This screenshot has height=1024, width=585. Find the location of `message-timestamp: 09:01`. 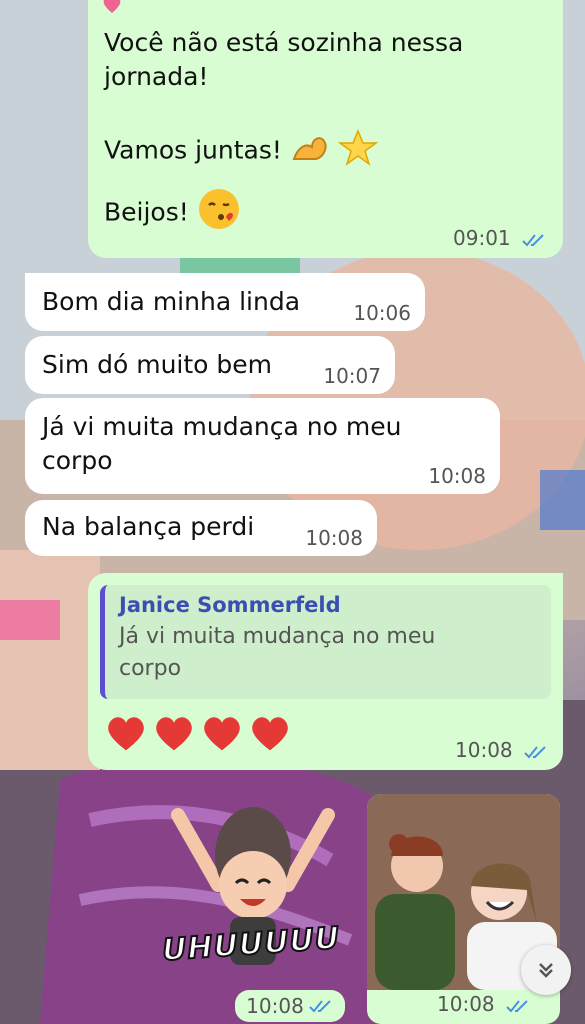

message-timestamp: 09:01 is located at coordinates (500, 238).